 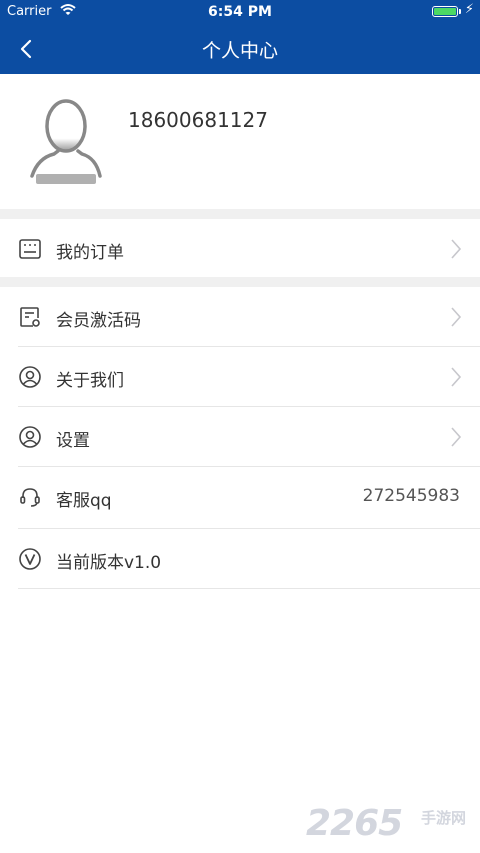 What do you see at coordinates (411, 496) in the screenshot?
I see `customer-service-qq-number: 272545983` at bounding box center [411, 496].